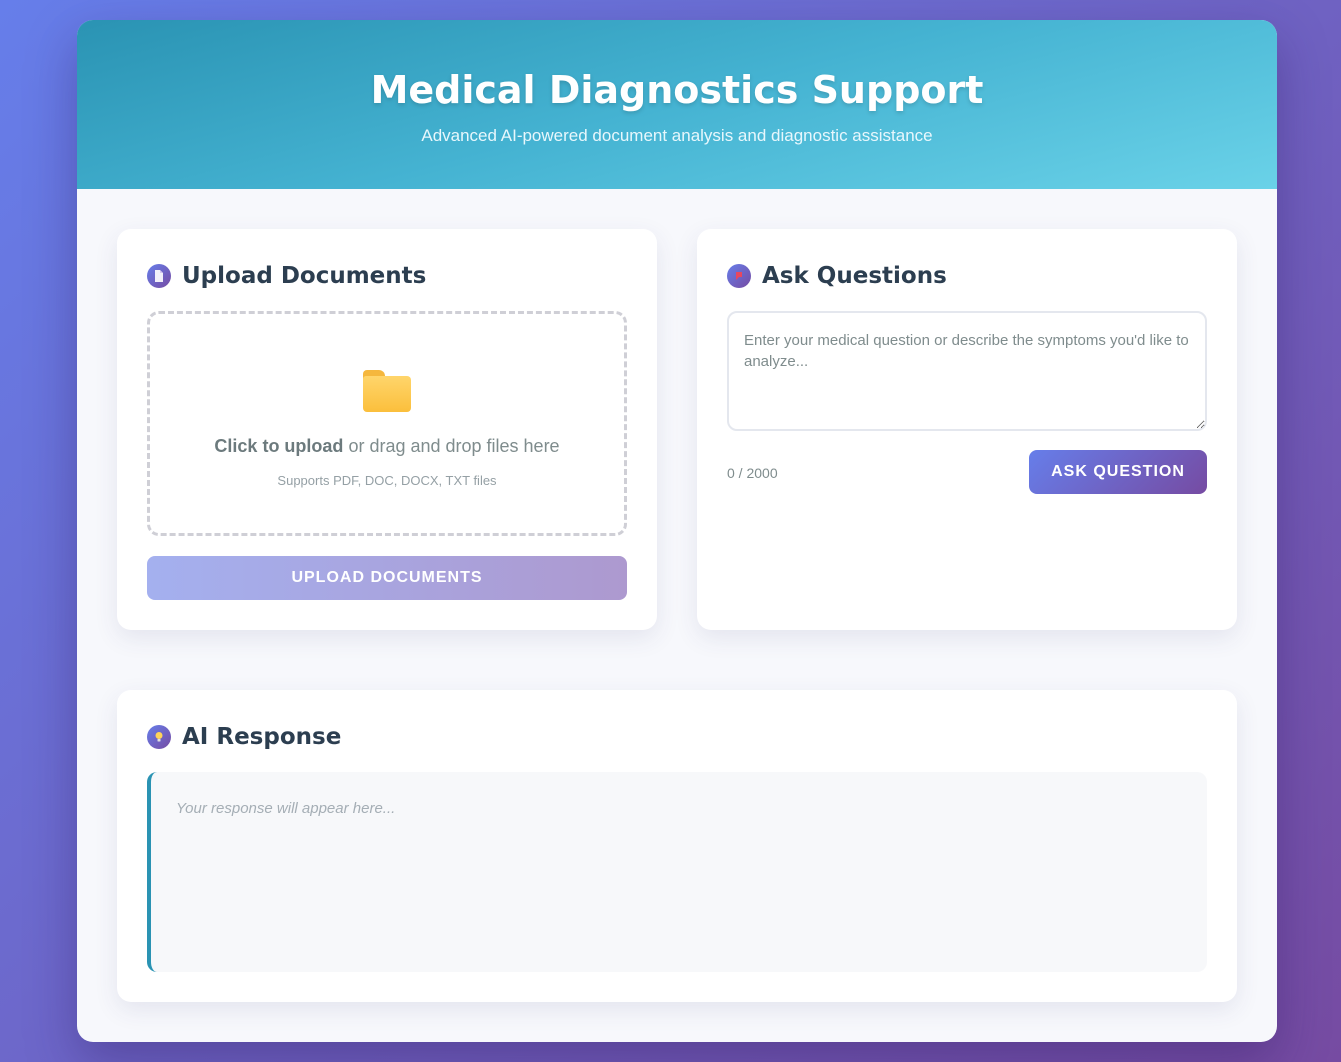 The height and width of the screenshot is (1062, 1341). What do you see at coordinates (451, 446) in the screenshot?
I see `dropzone-text: or drag and drop files here` at bounding box center [451, 446].